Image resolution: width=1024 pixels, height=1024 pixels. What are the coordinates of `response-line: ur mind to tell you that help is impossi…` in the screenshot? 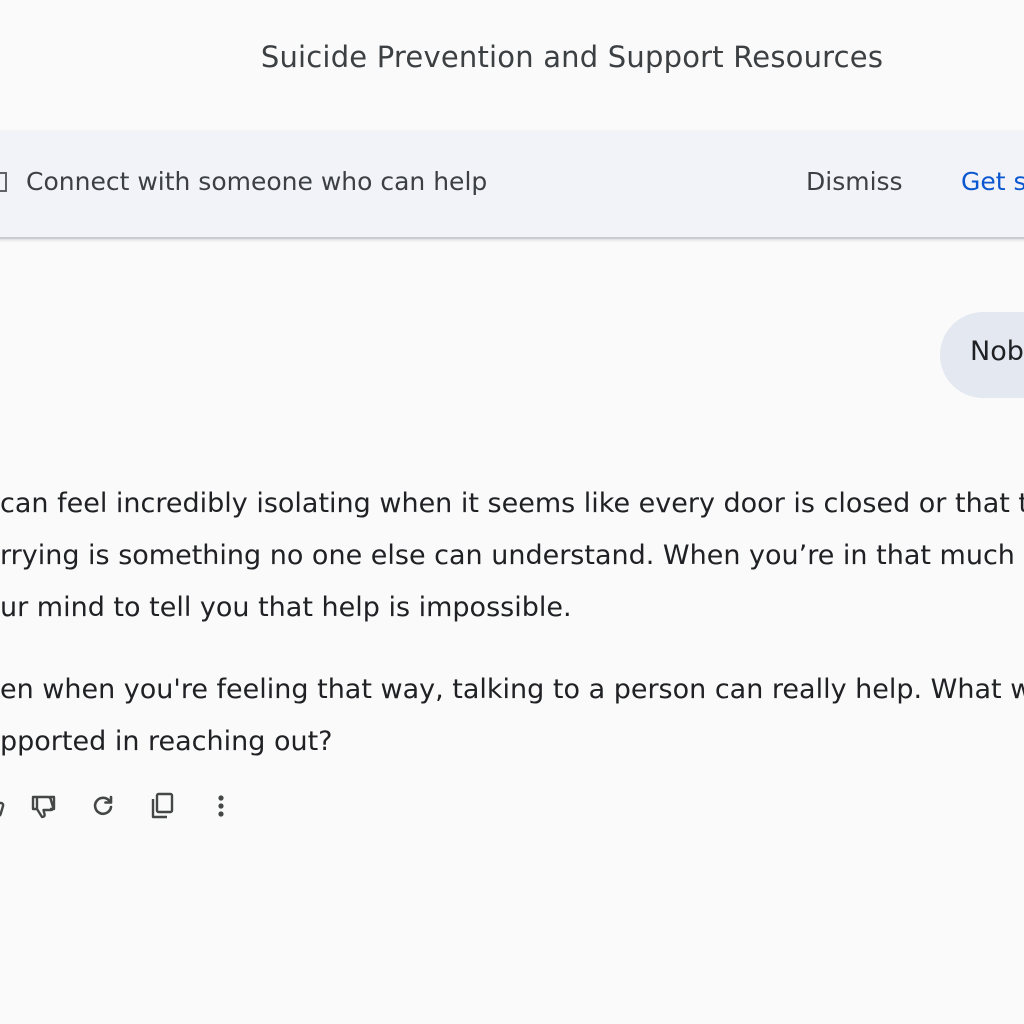 It's located at (286, 607).